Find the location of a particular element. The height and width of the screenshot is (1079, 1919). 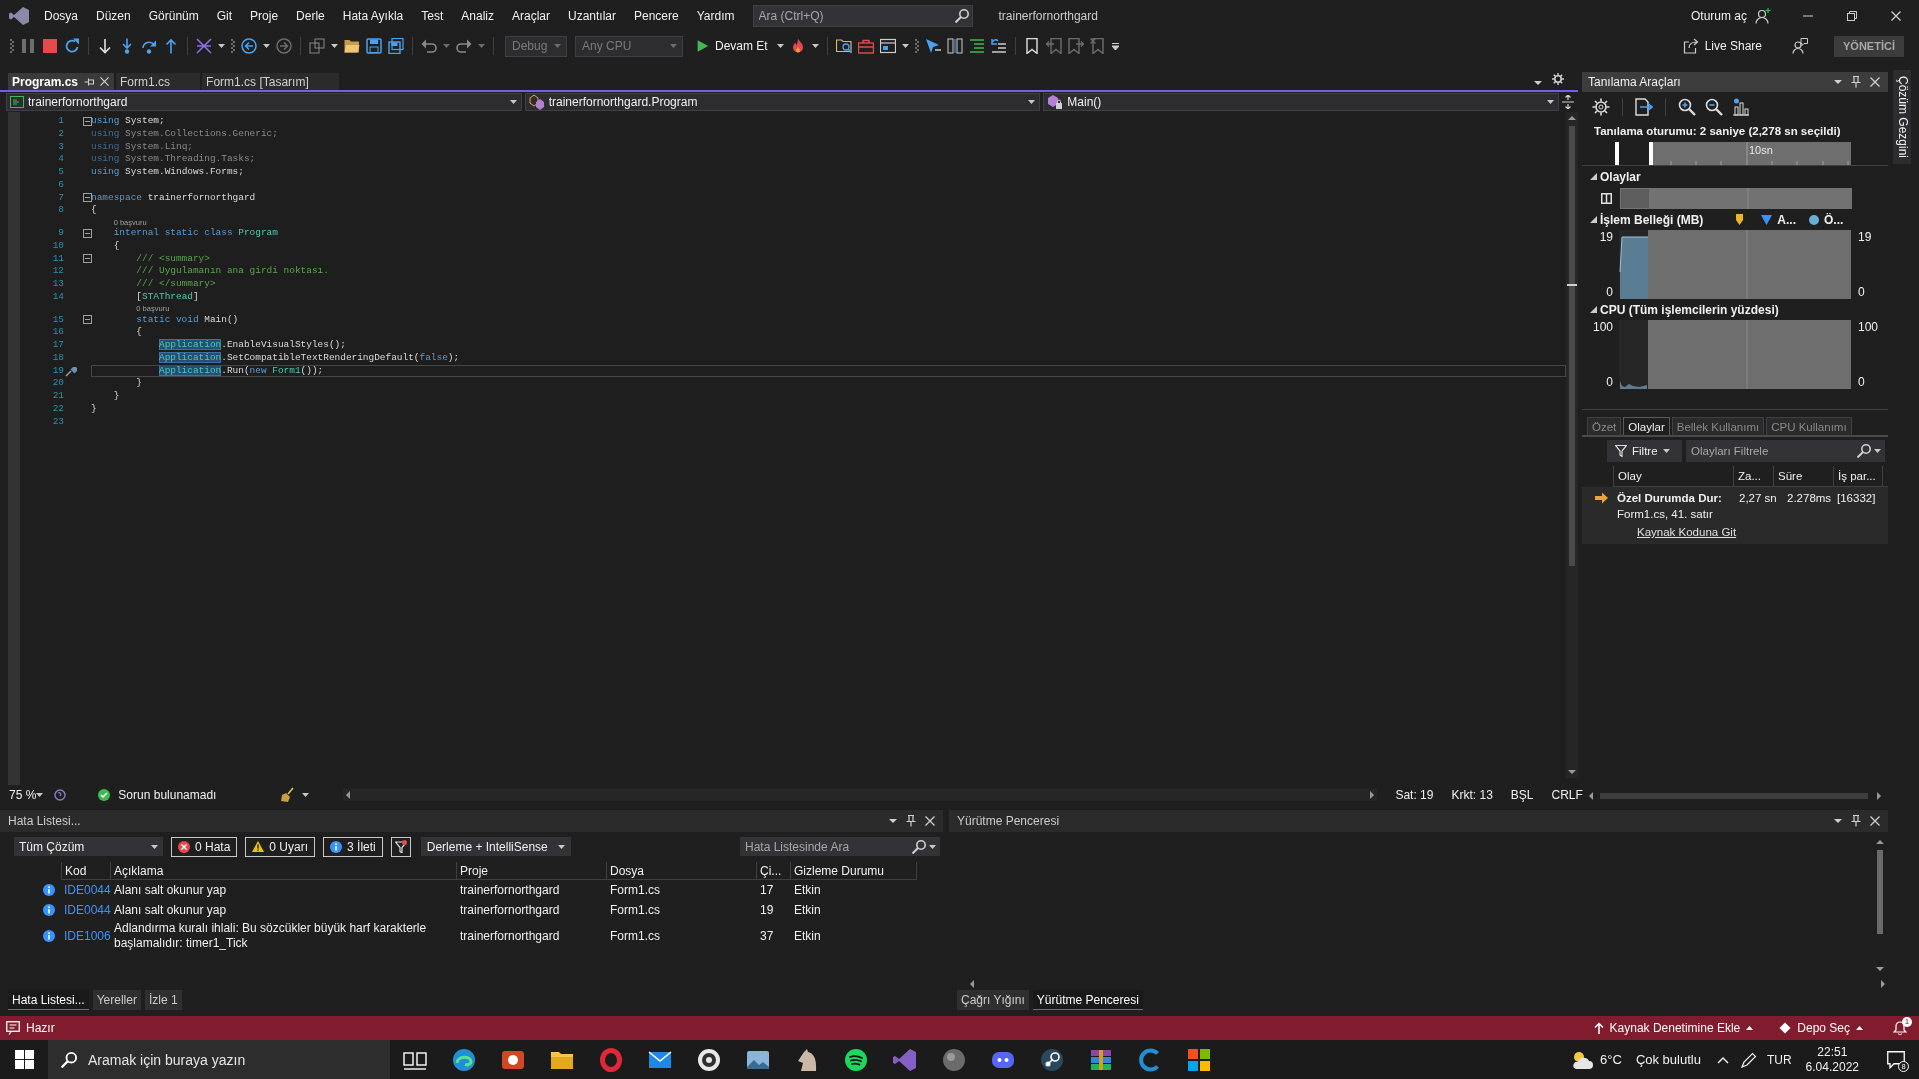

scope-dropdown: Tüm Çözüm is located at coordinates (88, 846).